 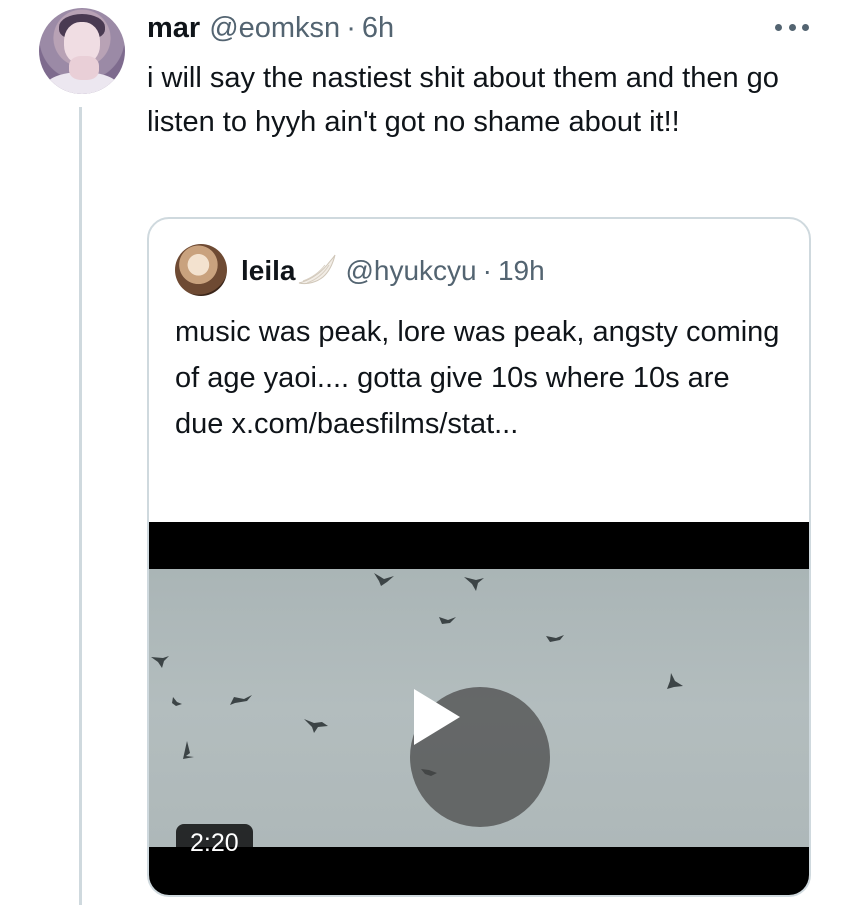 I want to click on quoted-display-name: leila, so click(x=268, y=271).